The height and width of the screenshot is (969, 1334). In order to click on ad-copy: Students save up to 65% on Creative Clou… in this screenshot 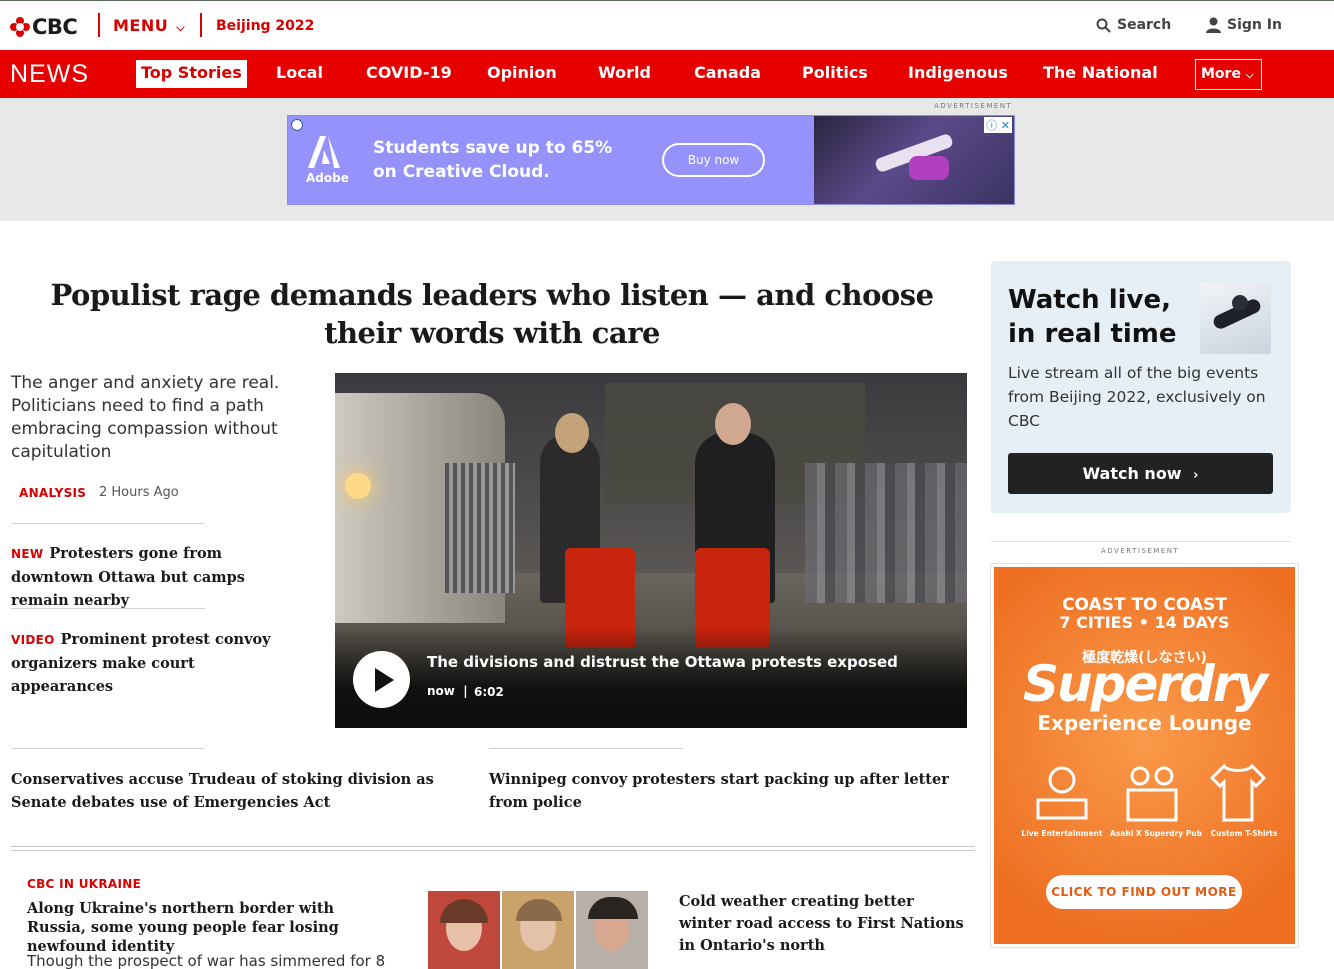, I will do `click(492, 160)`.